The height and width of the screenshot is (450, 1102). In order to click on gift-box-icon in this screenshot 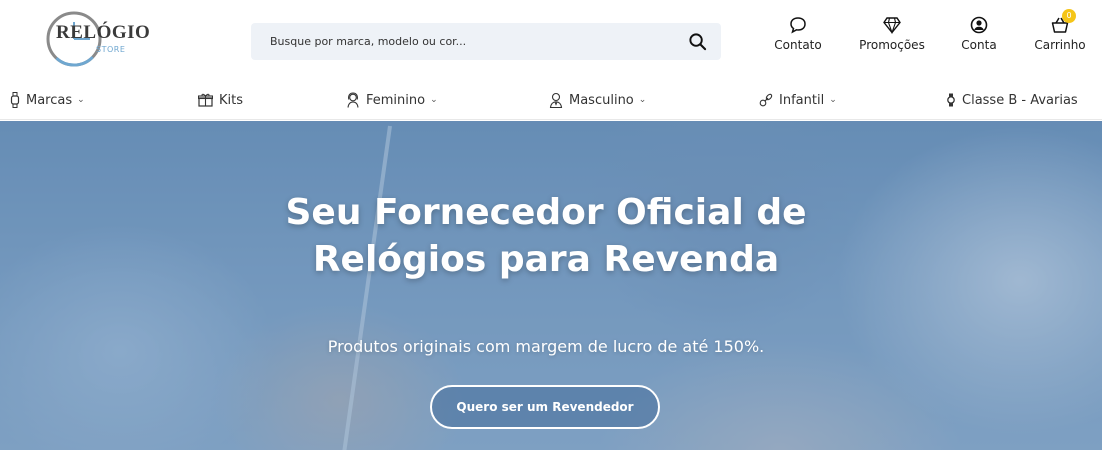, I will do `click(205, 100)`.